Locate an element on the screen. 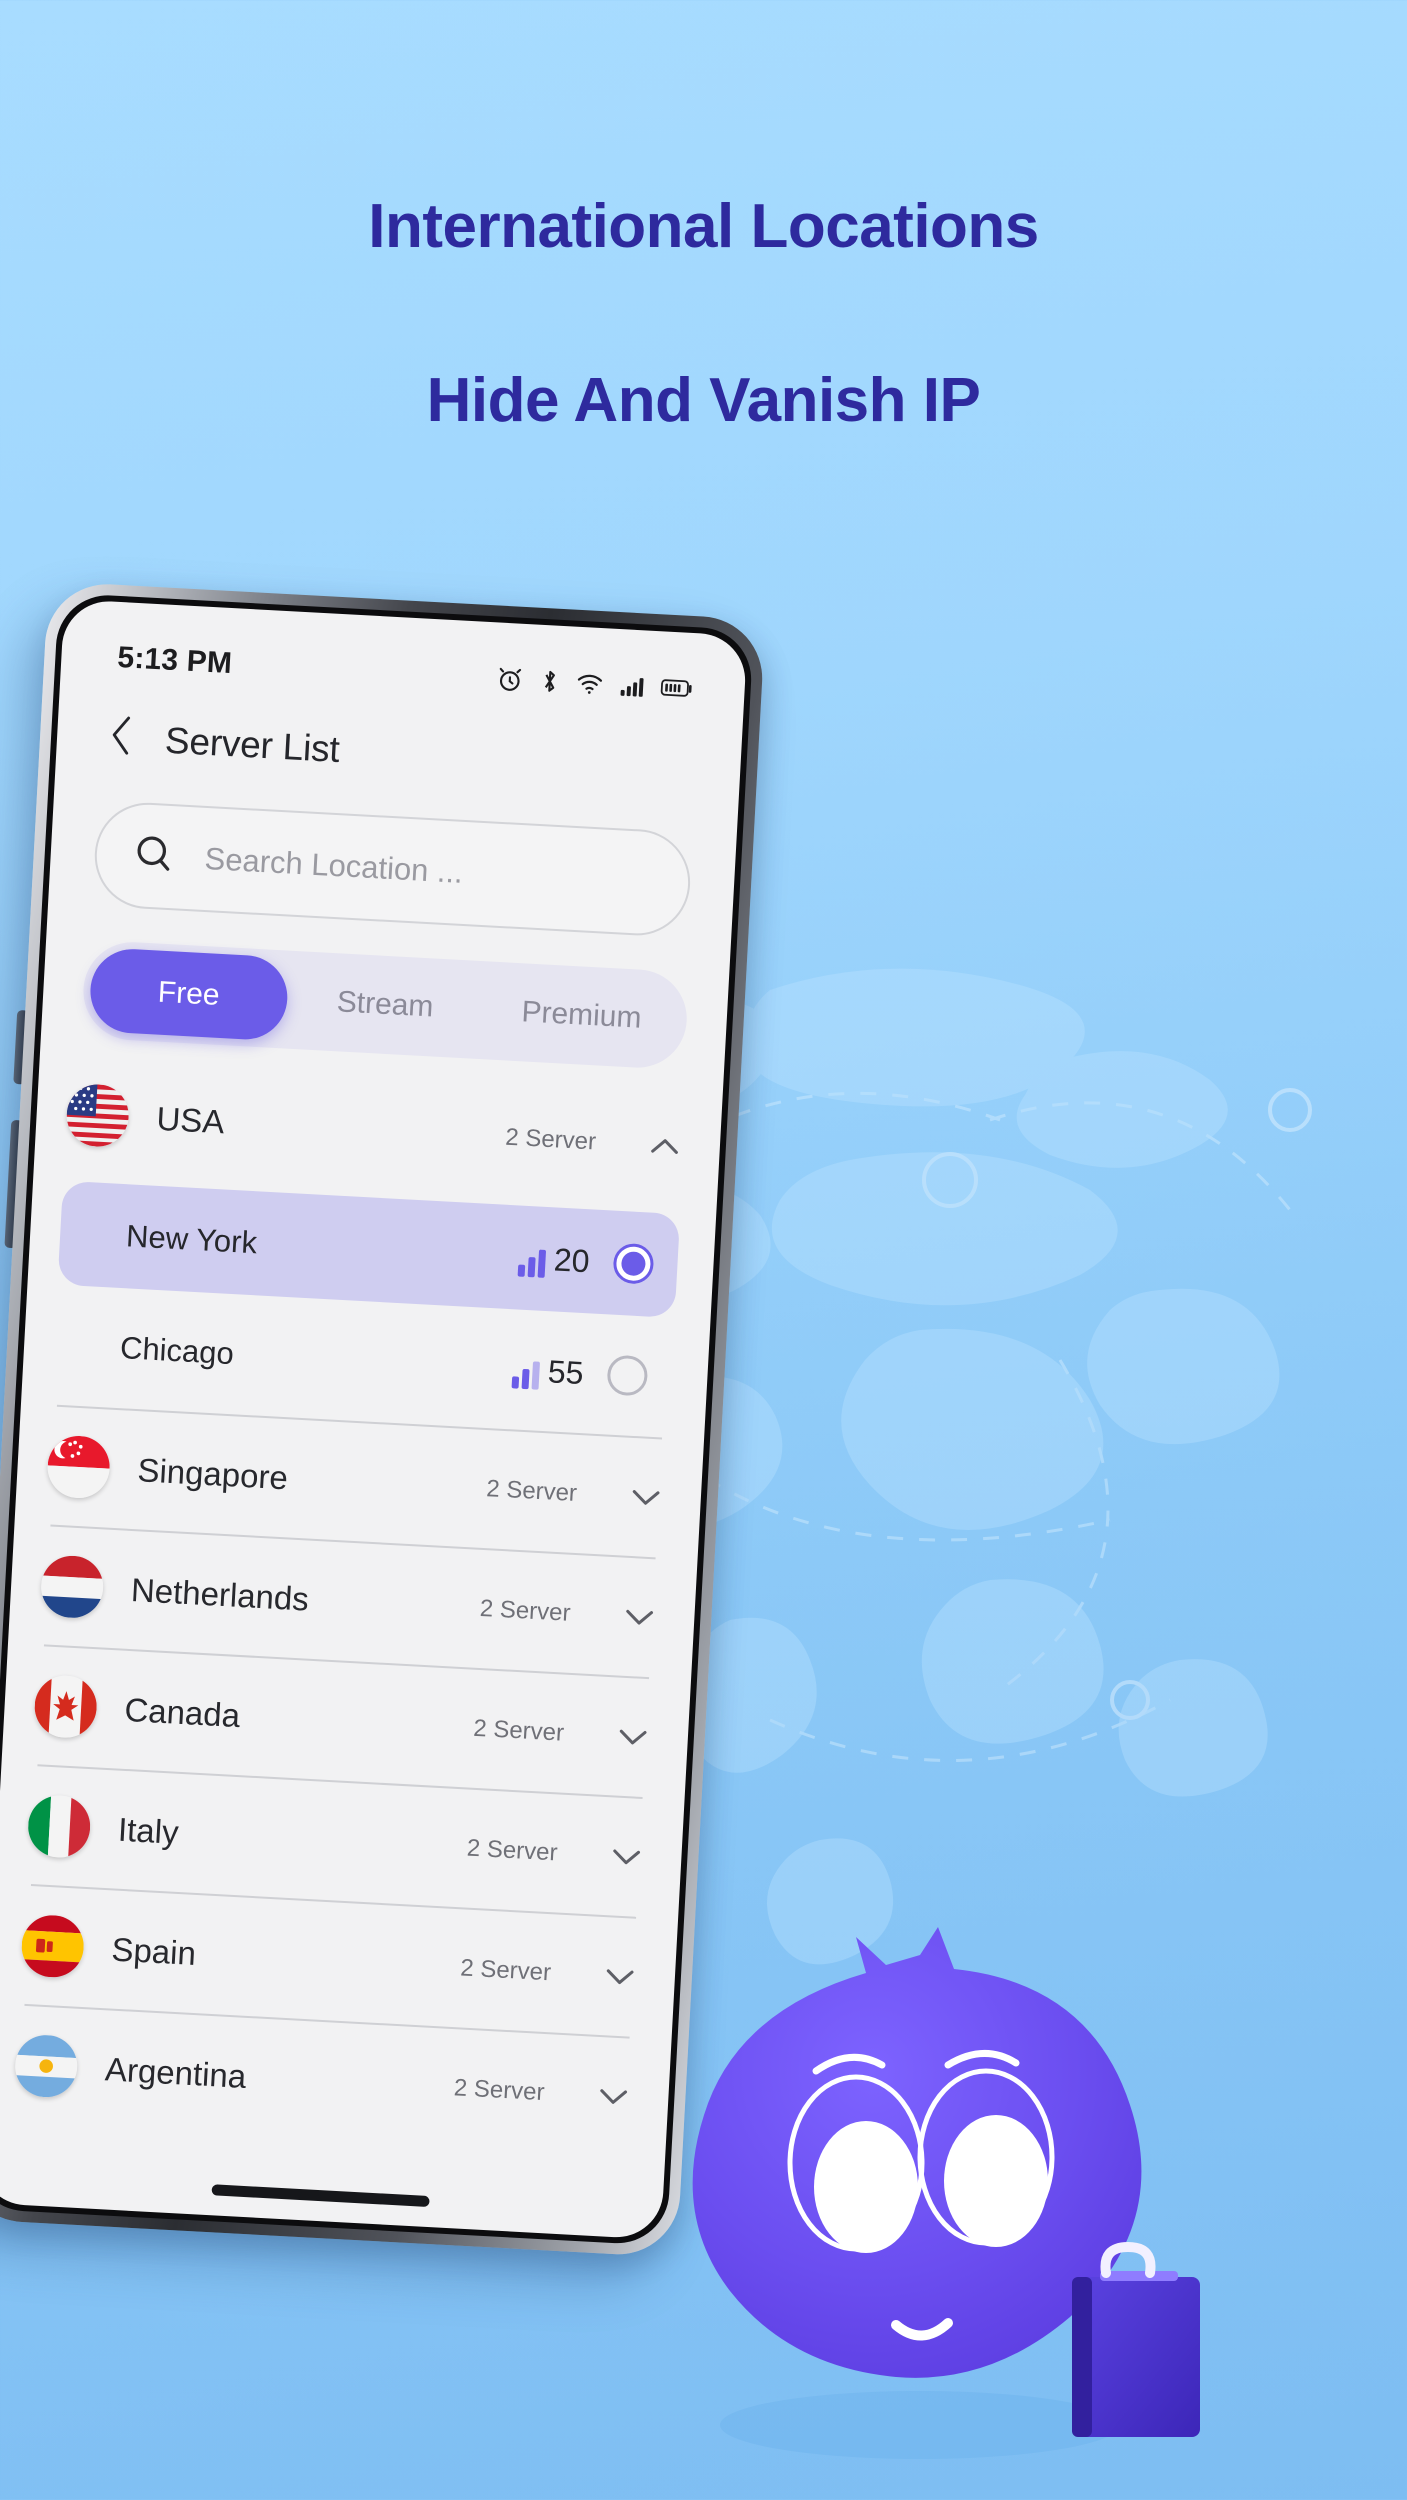  flag-spain-icon is located at coordinates (53, 1946).